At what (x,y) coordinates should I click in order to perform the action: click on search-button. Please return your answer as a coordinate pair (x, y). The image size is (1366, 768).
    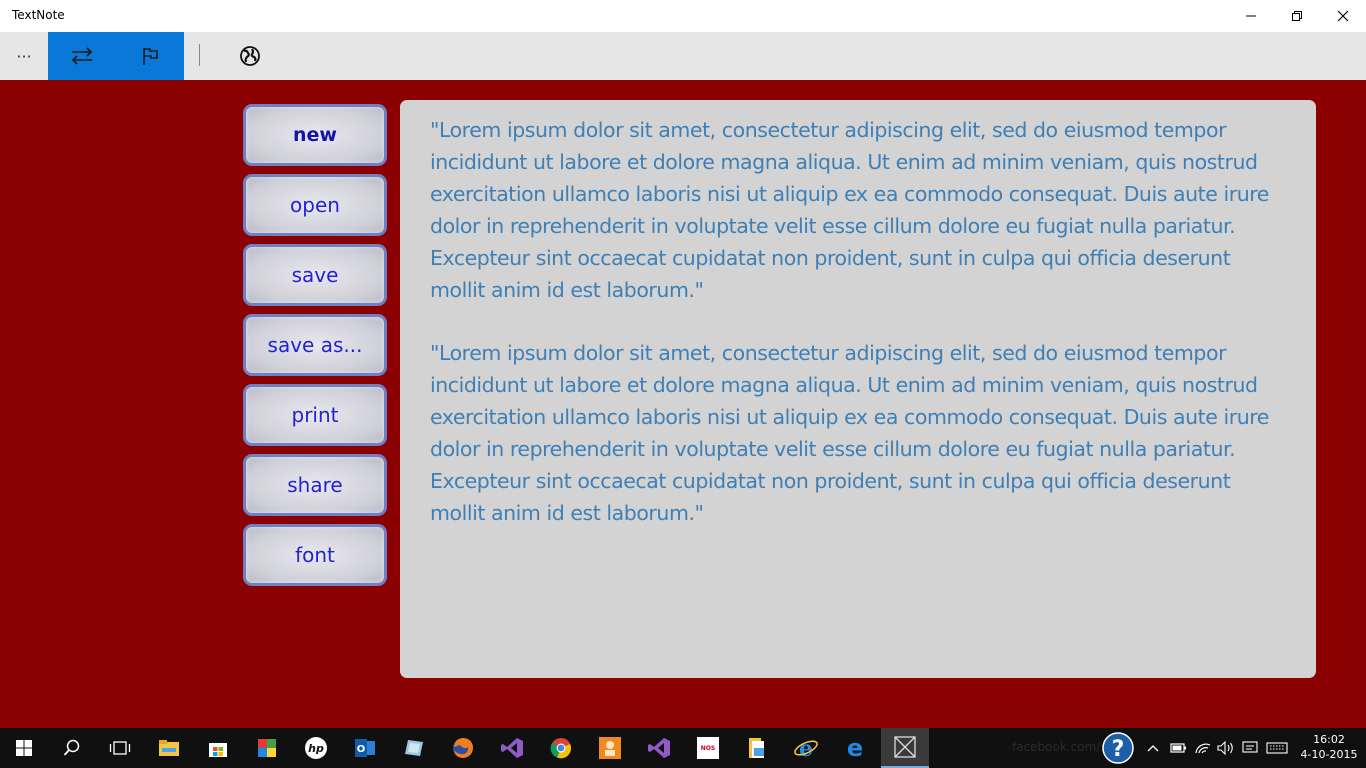
    Looking at the image, I should click on (72, 748).